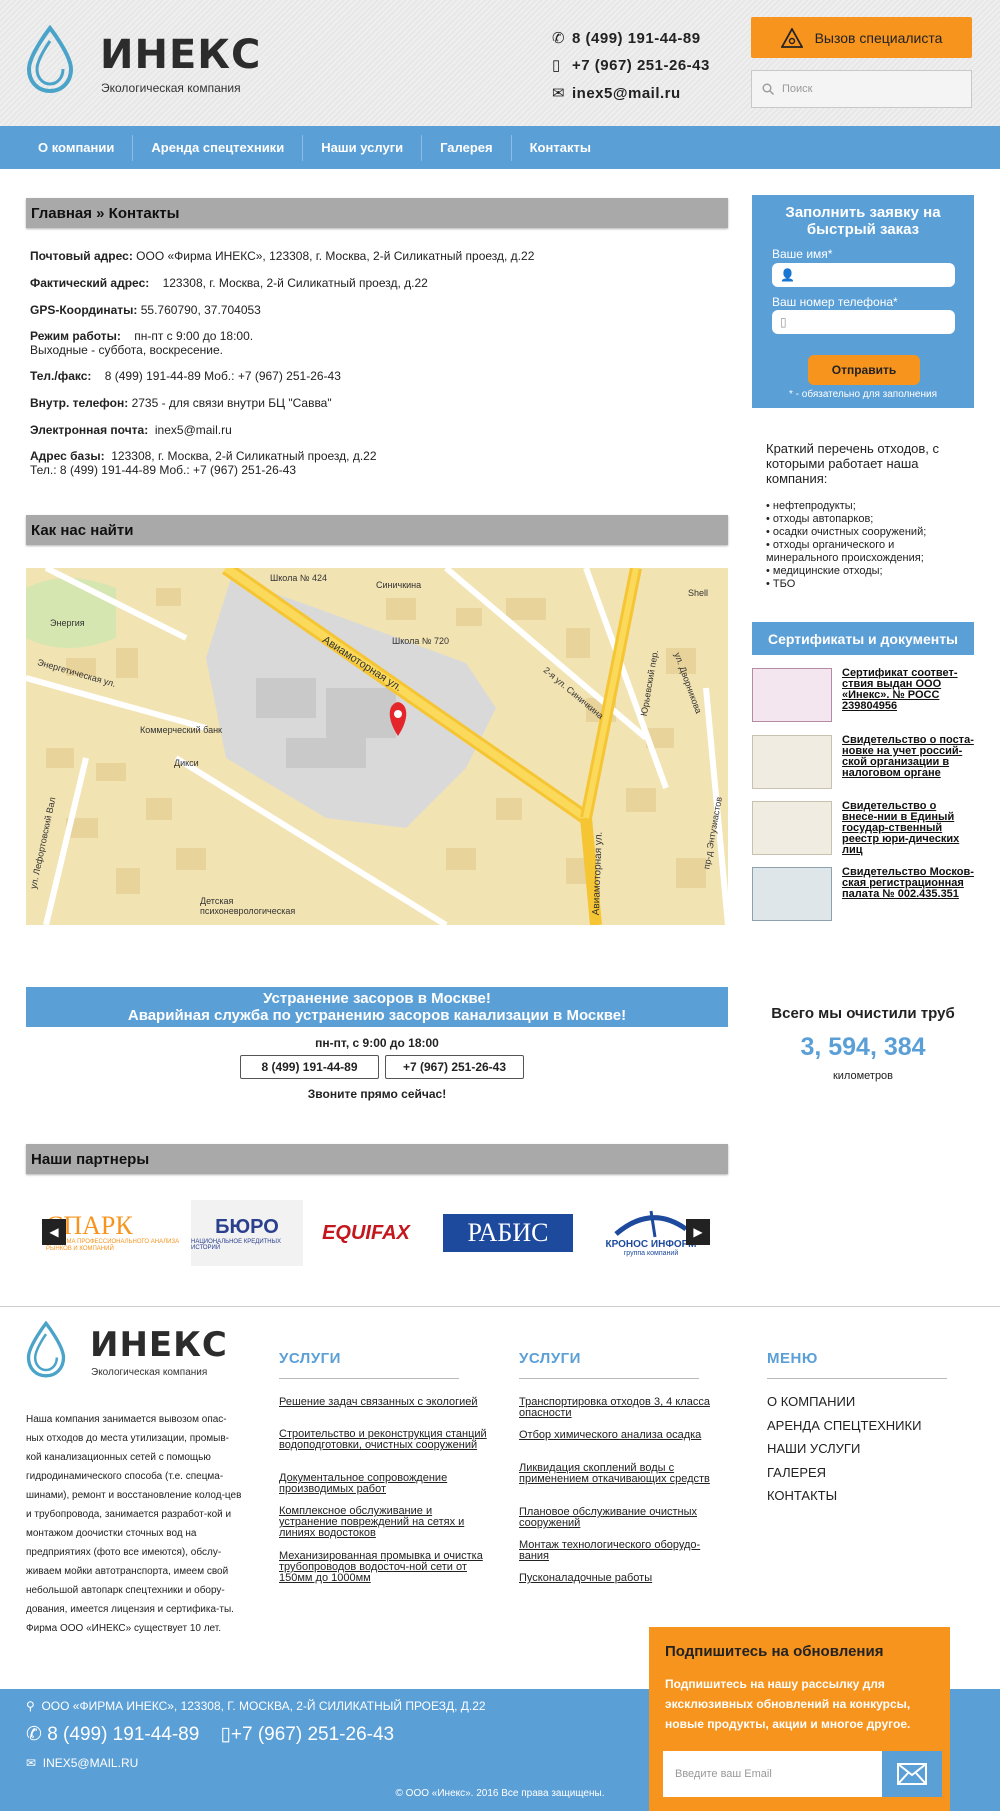  What do you see at coordinates (377, 998) in the screenshot?
I see `emergency-line-1: Устранение засоров в Москве!` at bounding box center [377, 998].